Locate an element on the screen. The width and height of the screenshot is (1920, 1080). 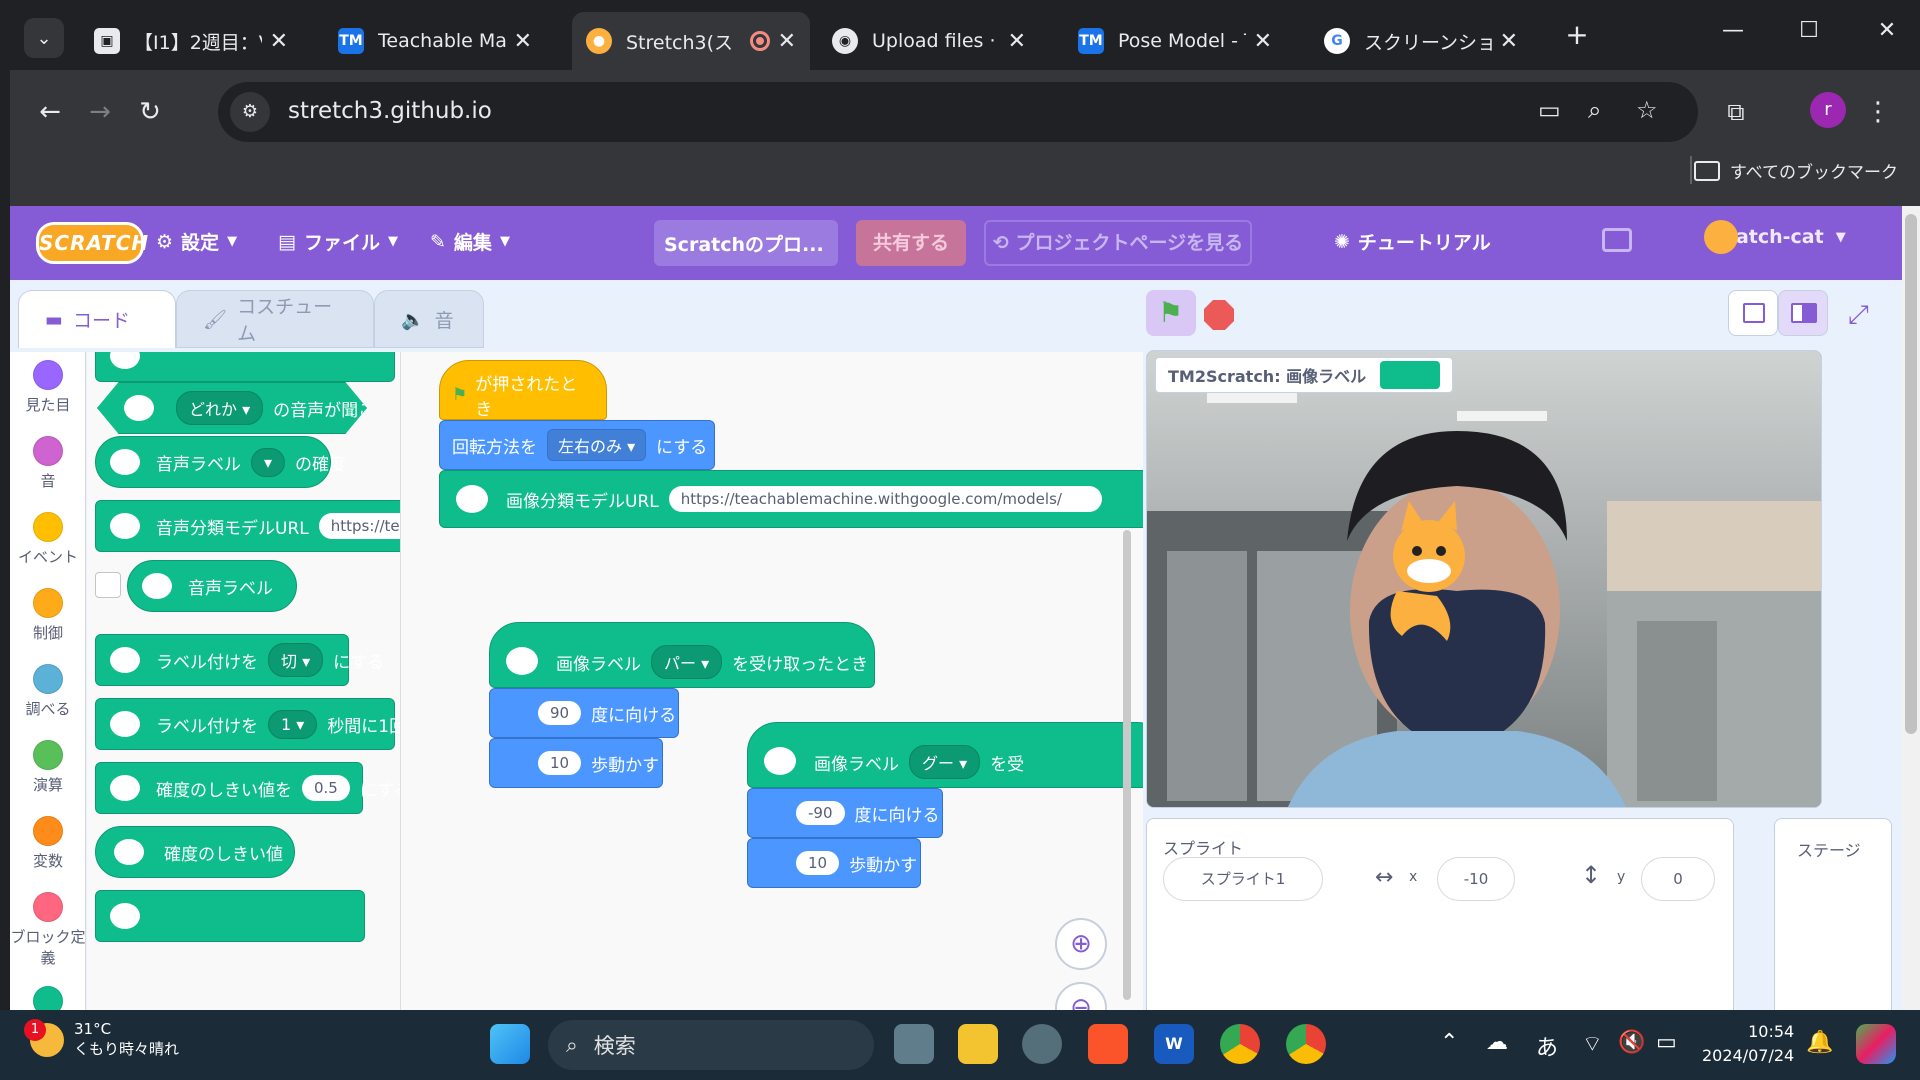
palette-block-labeling-interval: ラベル付けを 1 ▾ 秒間に1回行う is located at coordinates (247, 724).